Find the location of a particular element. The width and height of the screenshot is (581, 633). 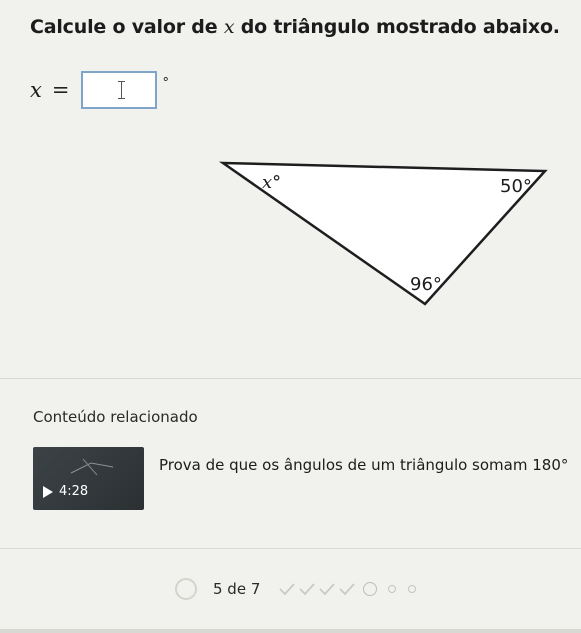

angle-label-96: 96° is located at coordinates (426, 284).